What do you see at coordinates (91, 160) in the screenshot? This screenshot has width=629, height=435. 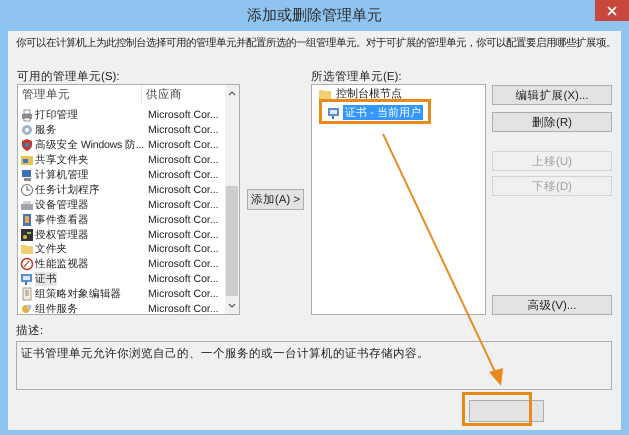 I see `snapin-name: 共享文件夹` at bounding box center [91, 160].